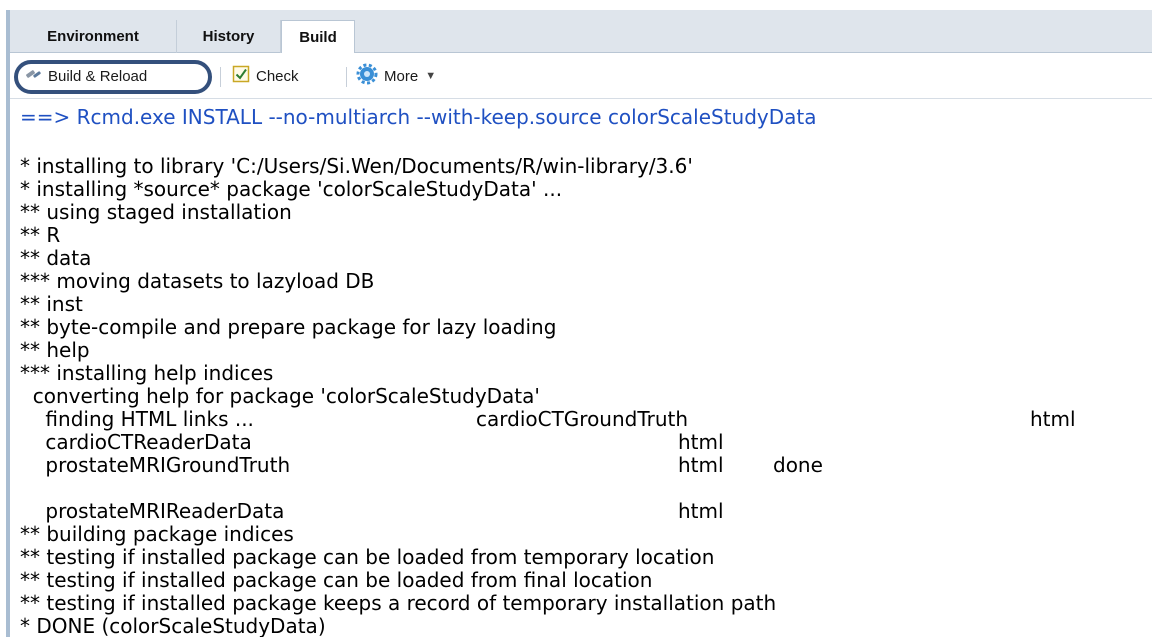 Image resolution: width=1152 pixels, height=637 pixels. I want to click on tab-build: Build, so click(318, 37).